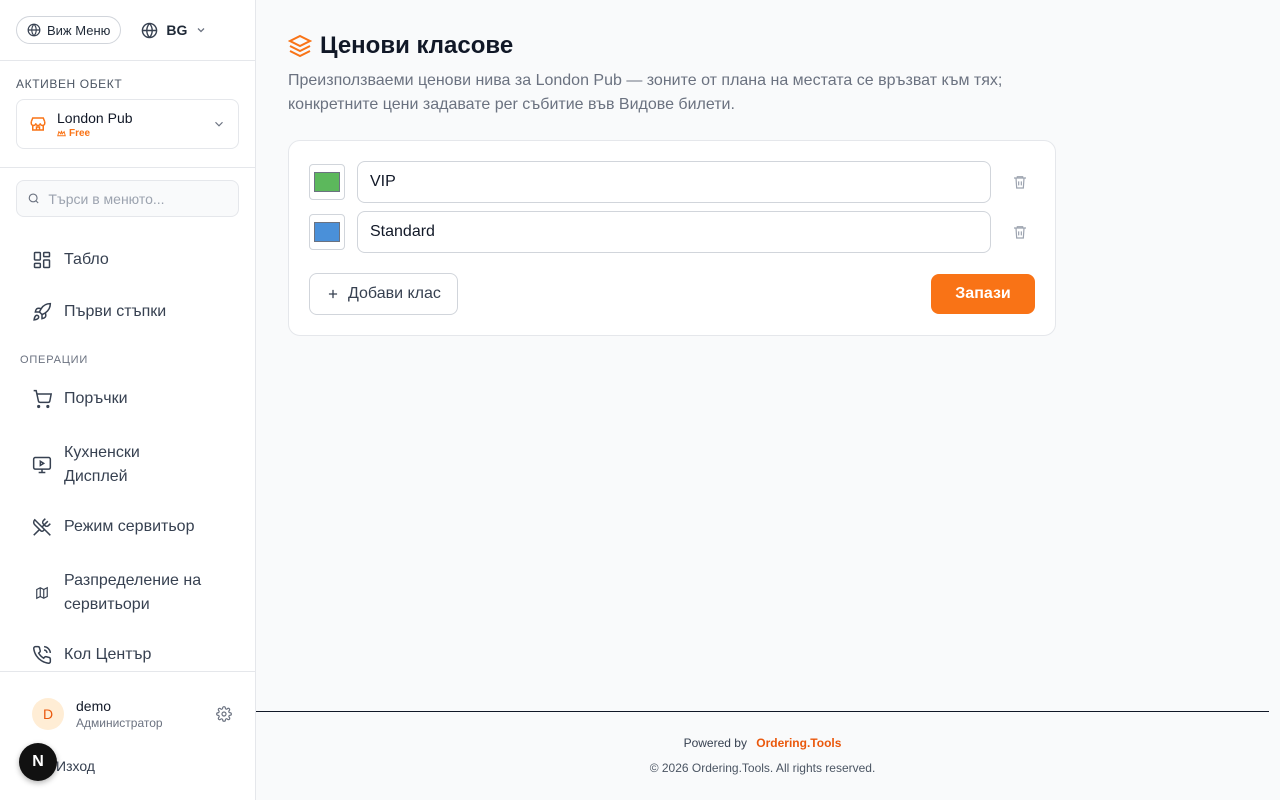  I want to click on sidebar-item-kitchen-display: Кухненски Дисплей, so click(127, 465).